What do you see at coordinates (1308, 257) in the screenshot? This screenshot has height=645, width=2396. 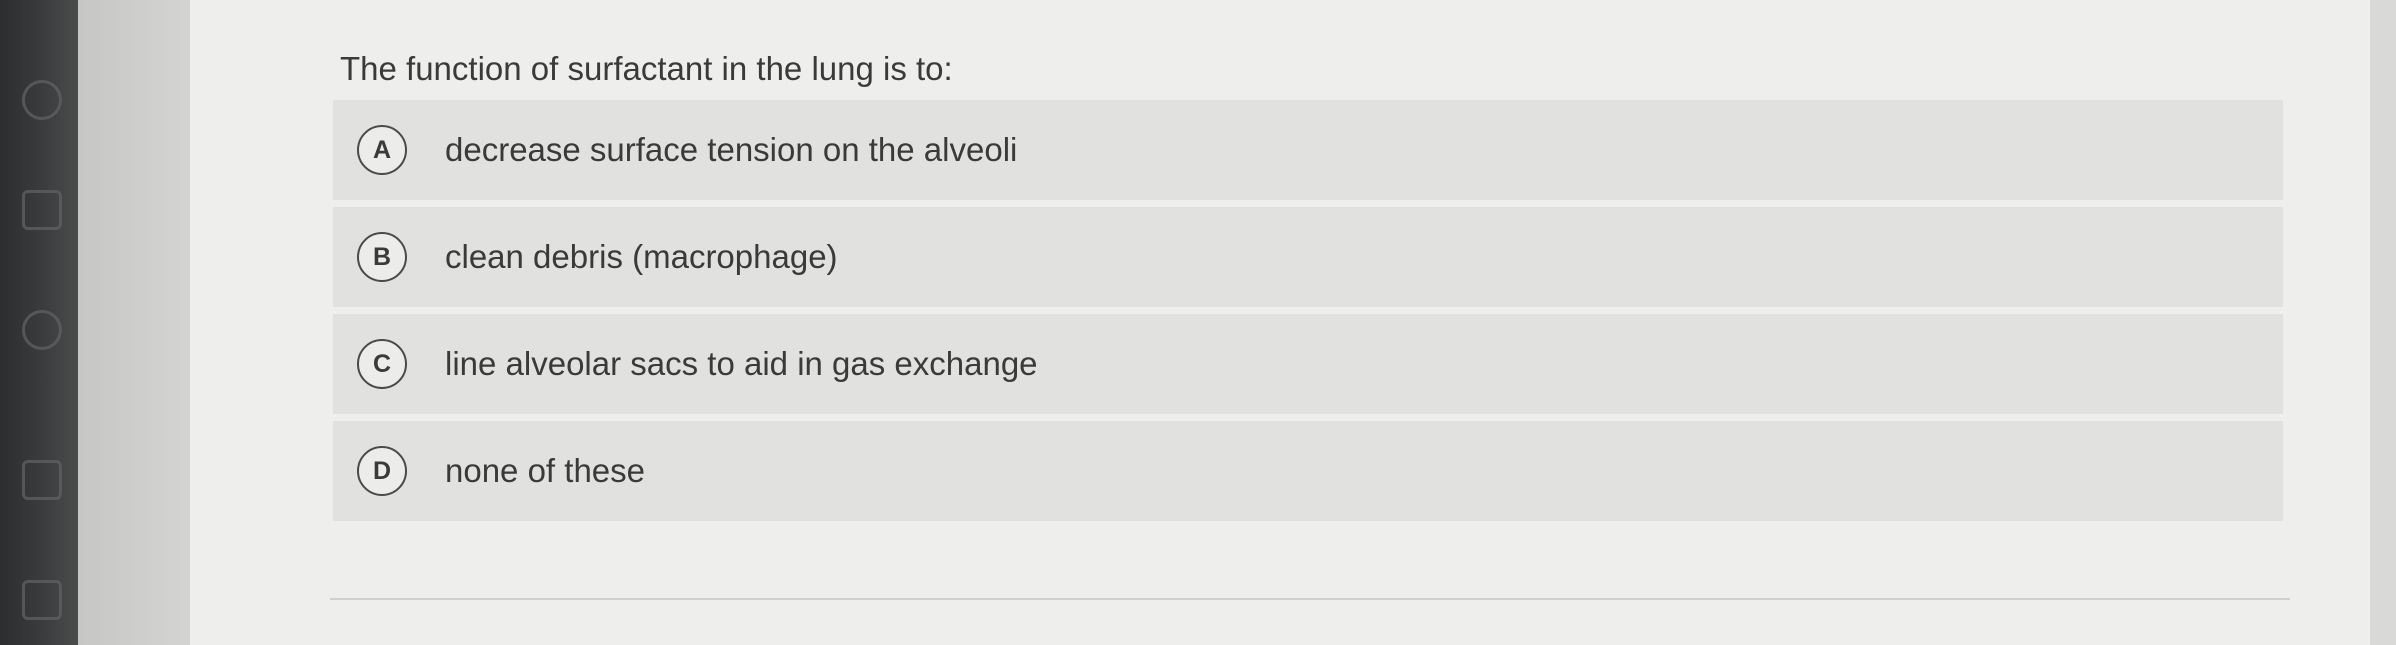 I see `option-b: B clean debris (macrophage)` at bounding box center [1308, 257].